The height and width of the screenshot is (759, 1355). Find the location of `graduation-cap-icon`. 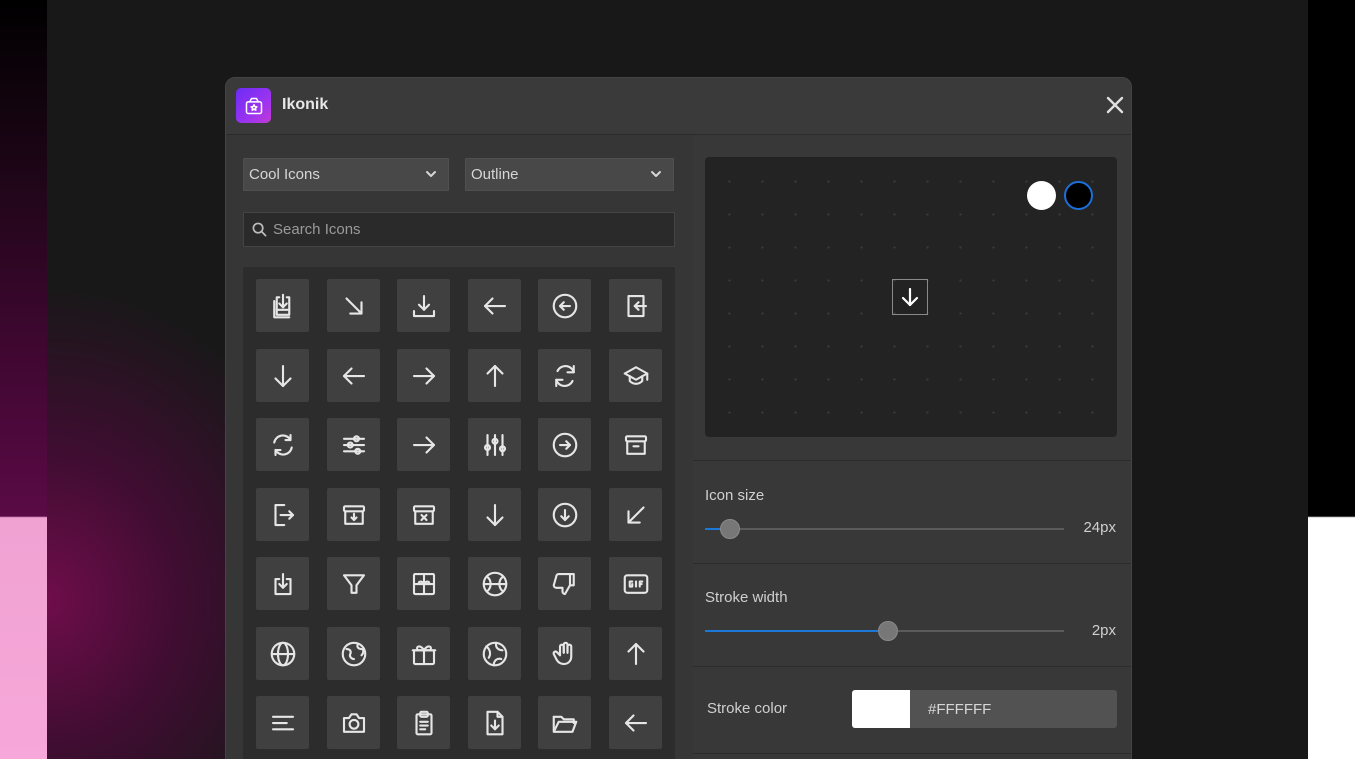

graduation-cap-icon is located at coordinates (635, 375).